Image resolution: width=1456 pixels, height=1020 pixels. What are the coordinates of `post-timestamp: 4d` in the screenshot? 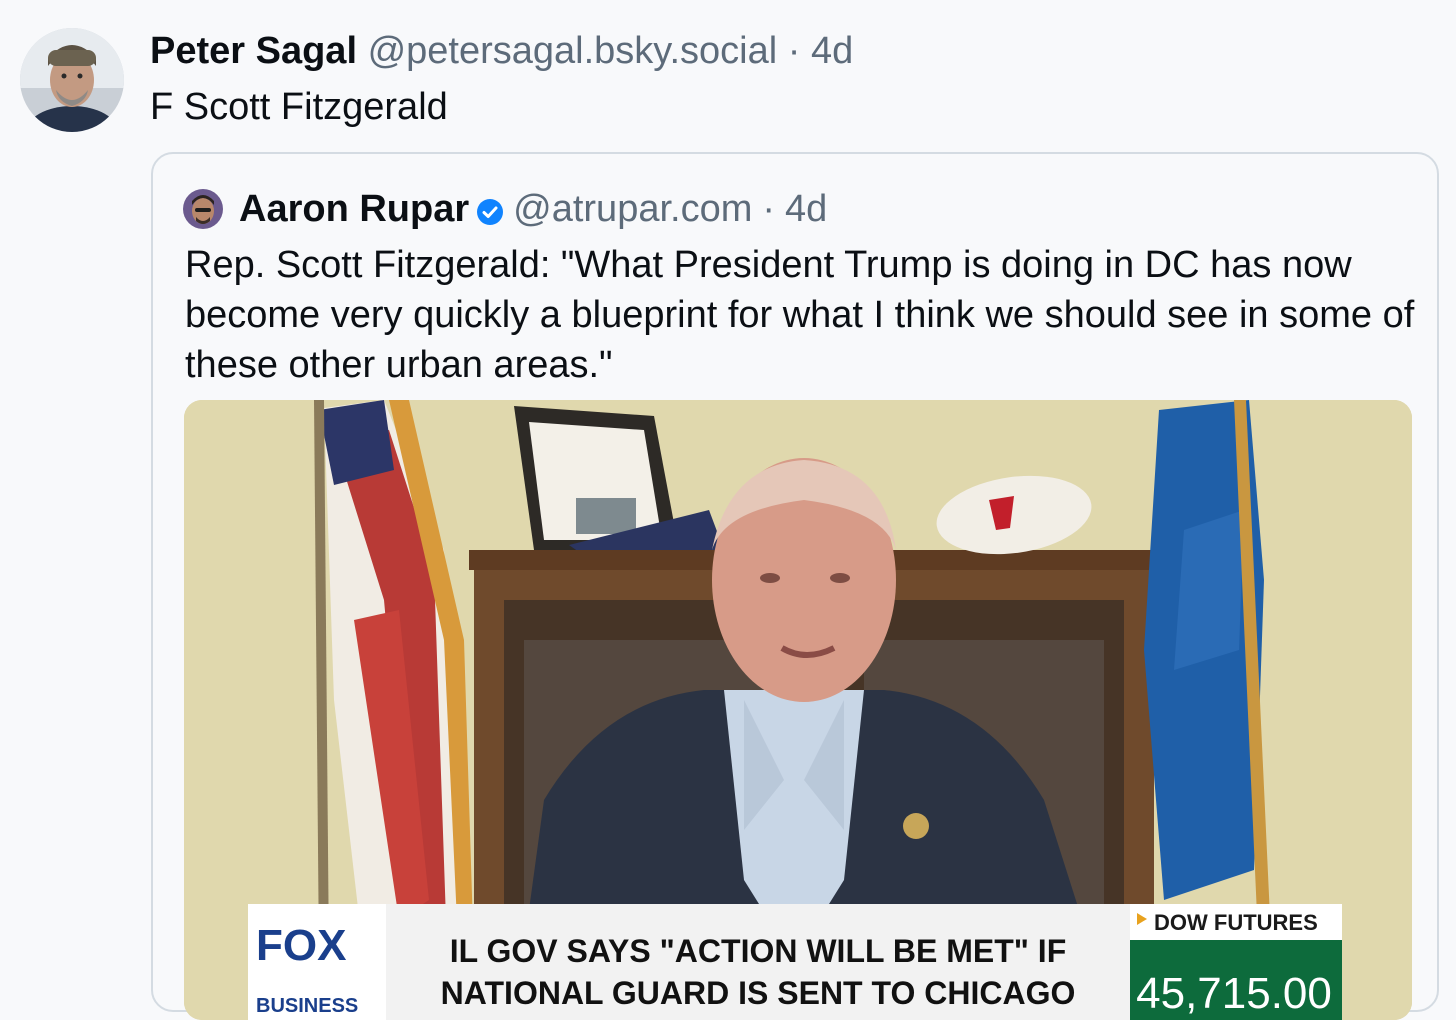 It's located at (832, 51).